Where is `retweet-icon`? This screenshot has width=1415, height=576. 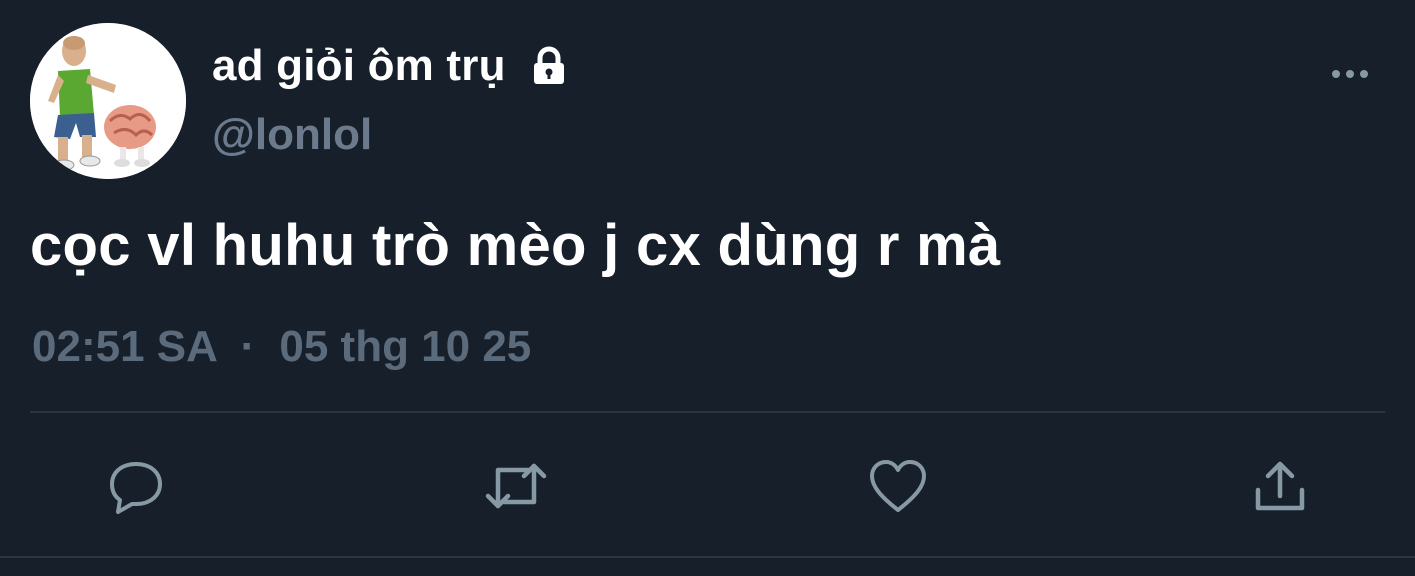
retweet-icon is located at coordinates (516, 486).